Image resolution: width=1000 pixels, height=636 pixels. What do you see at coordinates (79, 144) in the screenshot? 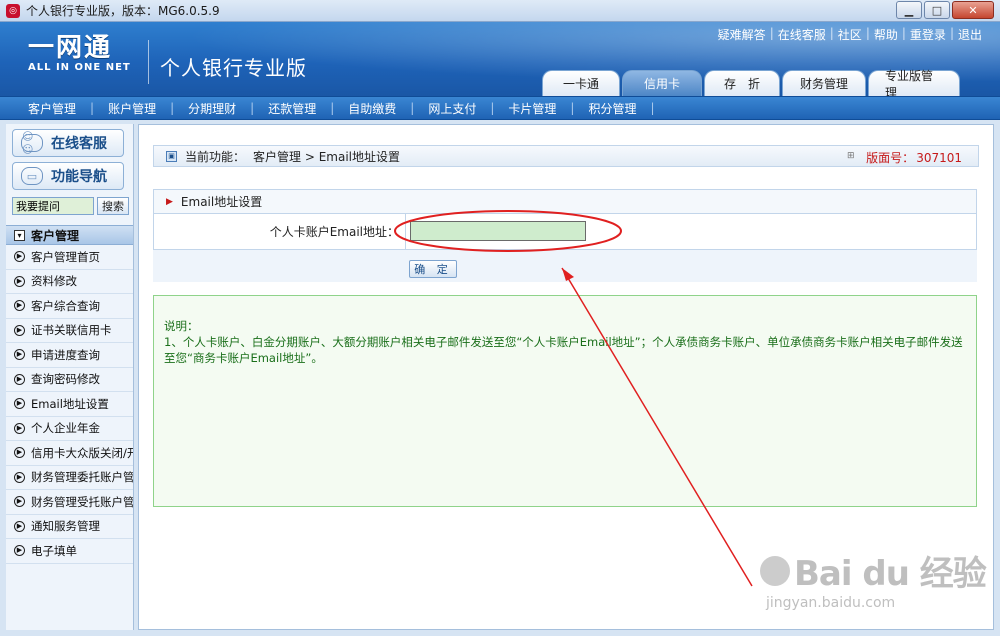
I see `online-service-label: 在线客服` at bounding box center [79, 144].